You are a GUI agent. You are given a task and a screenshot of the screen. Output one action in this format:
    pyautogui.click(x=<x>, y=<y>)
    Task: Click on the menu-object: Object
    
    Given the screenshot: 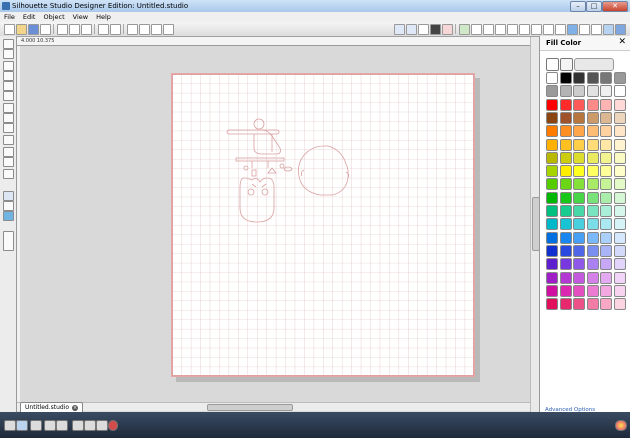 What is the action you would take?
    pyautogui.click(x=53, y=17)
    